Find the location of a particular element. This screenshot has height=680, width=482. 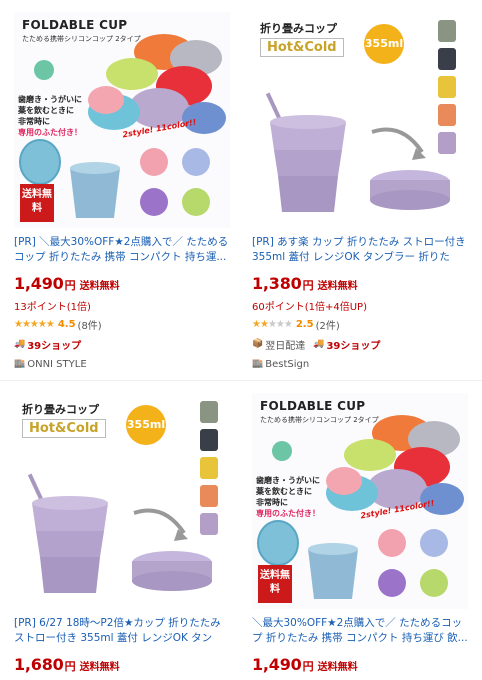

shop-link: 🏬 ONNI STYLE is located at coordinates (129, 364).